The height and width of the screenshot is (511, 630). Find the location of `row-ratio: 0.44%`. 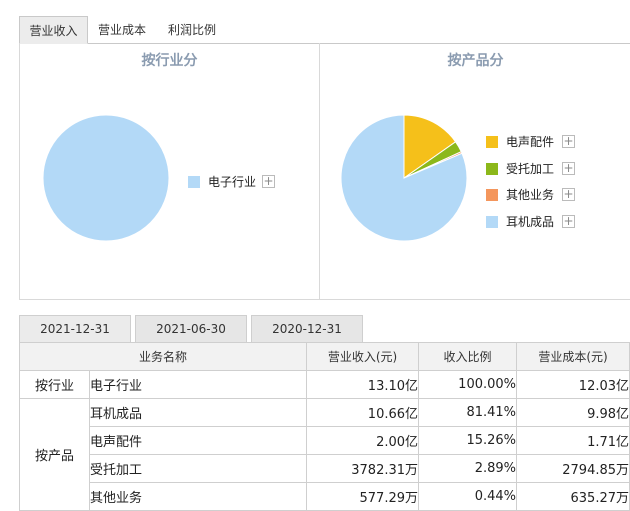

row-ratio: 0.44% is located at coordinates (468, 496).